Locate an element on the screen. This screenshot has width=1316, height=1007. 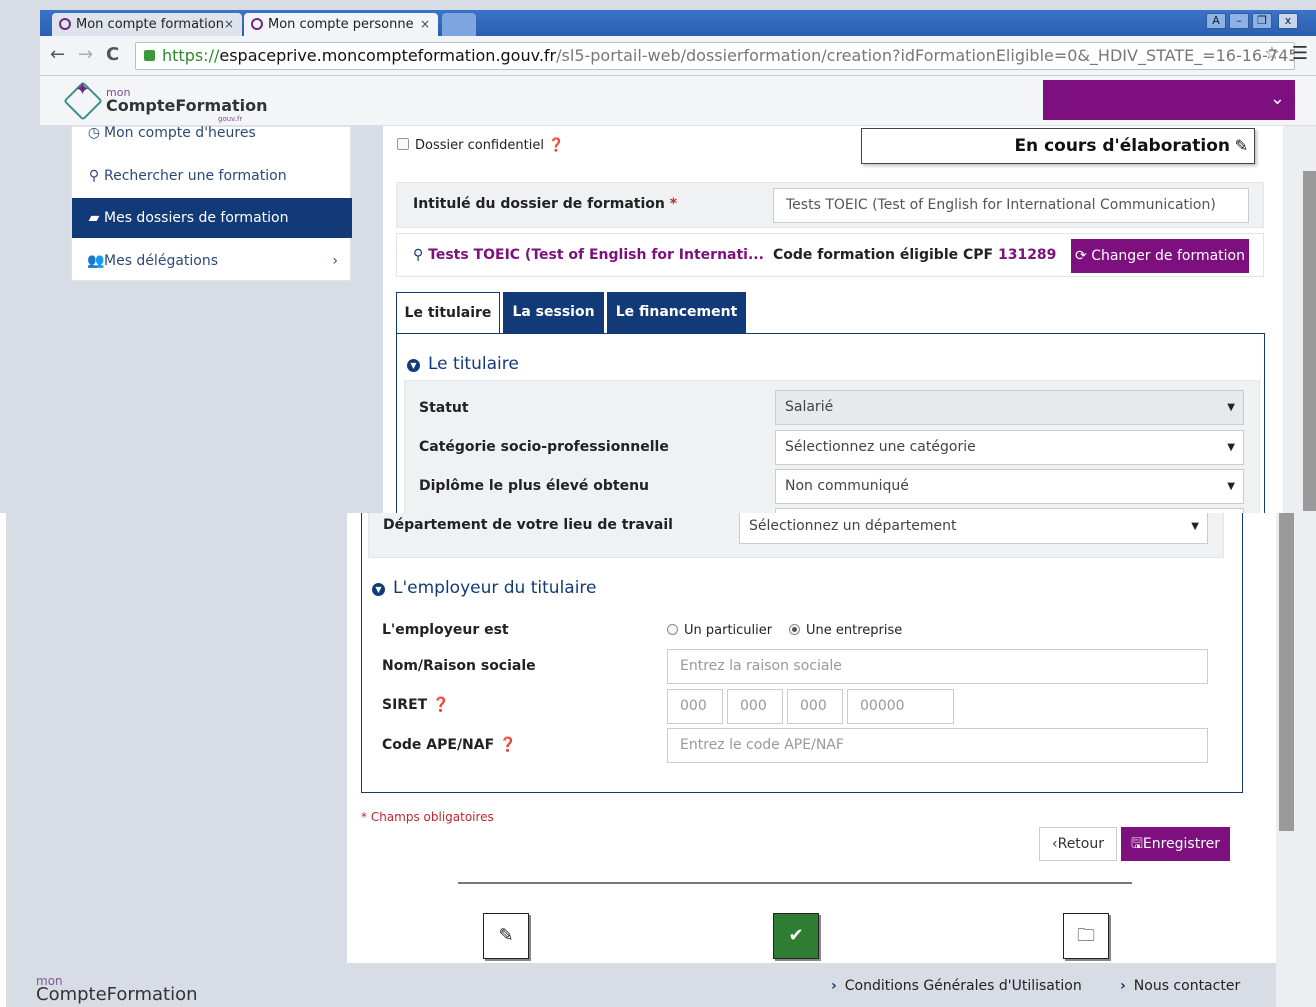
tab-session: La session is located at coordinates (553, 312).